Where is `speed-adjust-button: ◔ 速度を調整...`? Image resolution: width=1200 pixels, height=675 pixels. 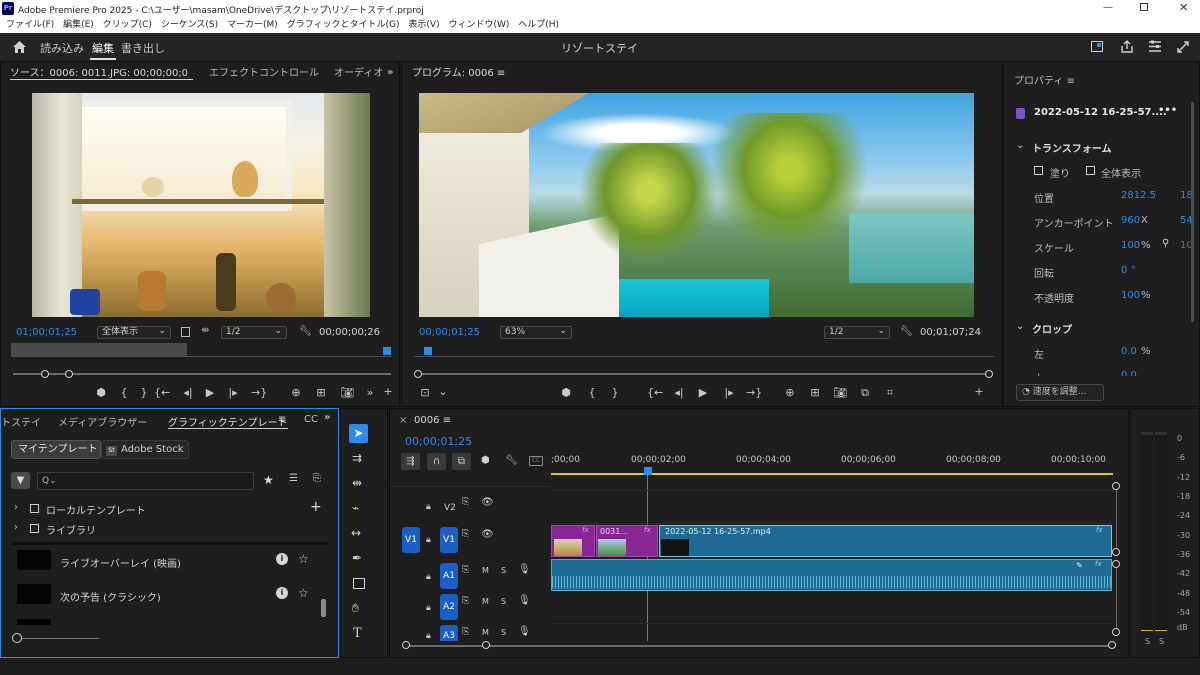
speed-adjust-button: ◔ 速度を調整... is located at coordinates (1060, 392).